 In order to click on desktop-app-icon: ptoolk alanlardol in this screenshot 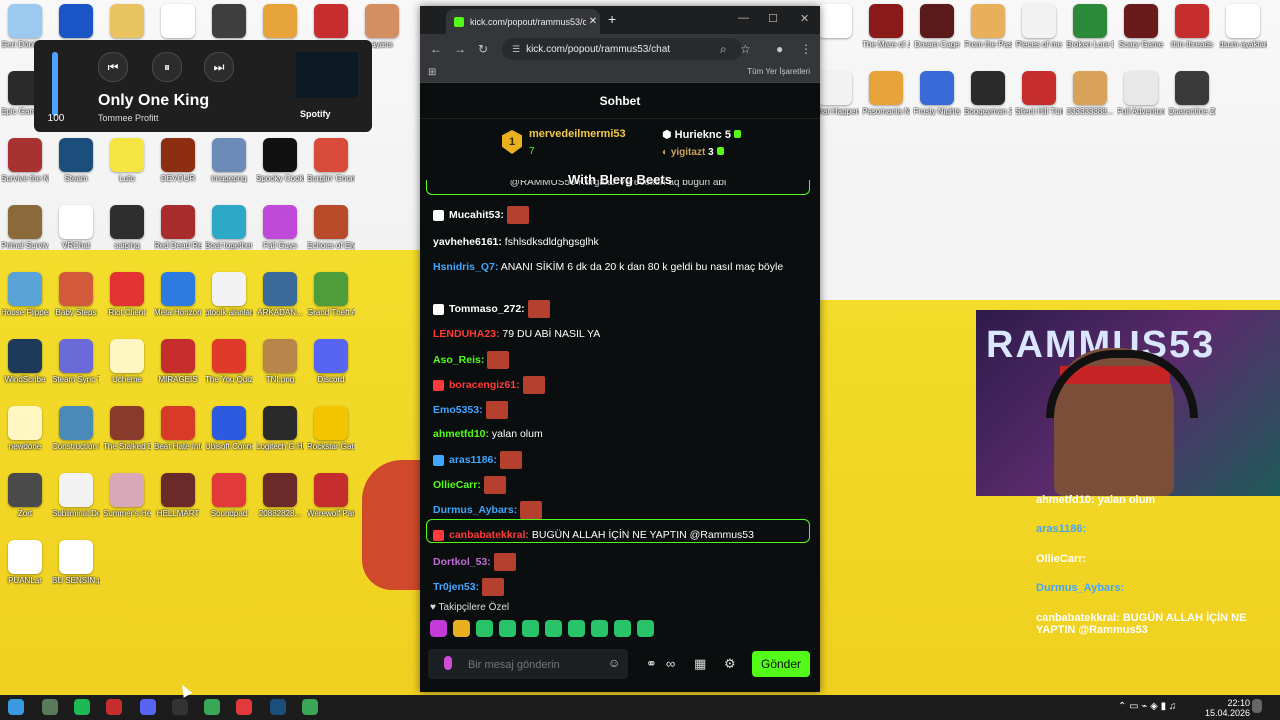, I will do `click(229, 294)`.